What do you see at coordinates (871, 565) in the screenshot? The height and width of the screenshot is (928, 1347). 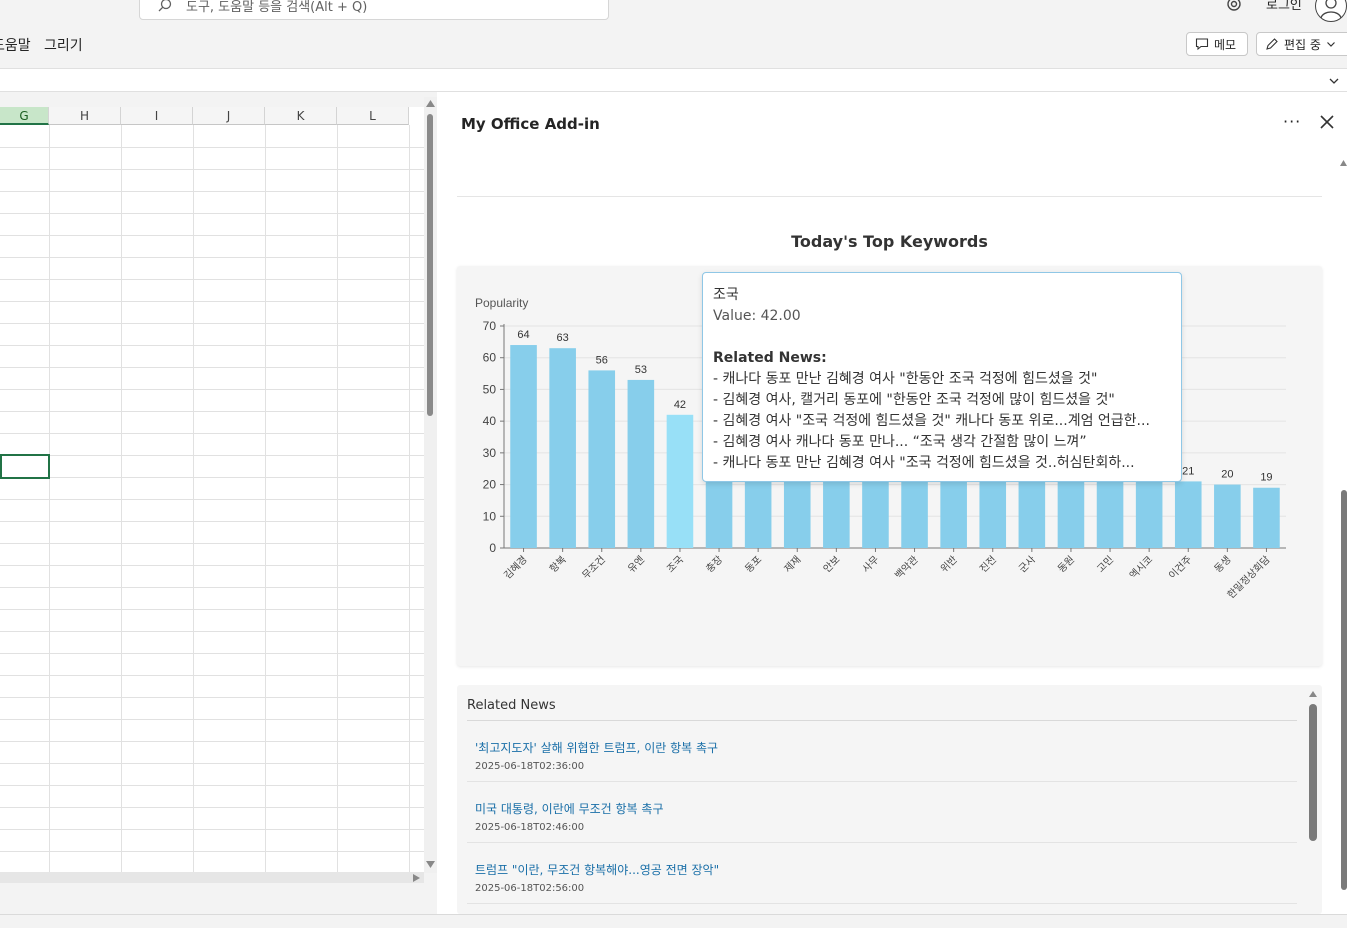 I see `x-tick-label: 사무` at bounding box center [871, 565].